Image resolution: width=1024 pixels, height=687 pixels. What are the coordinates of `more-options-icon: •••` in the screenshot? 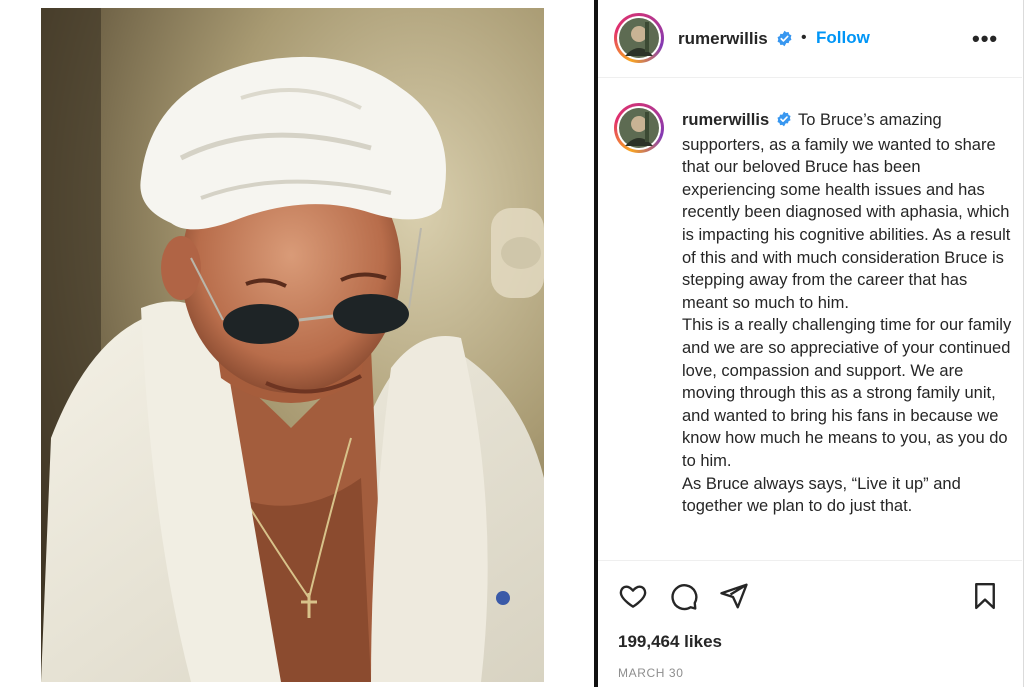 It's located at (985, 39).